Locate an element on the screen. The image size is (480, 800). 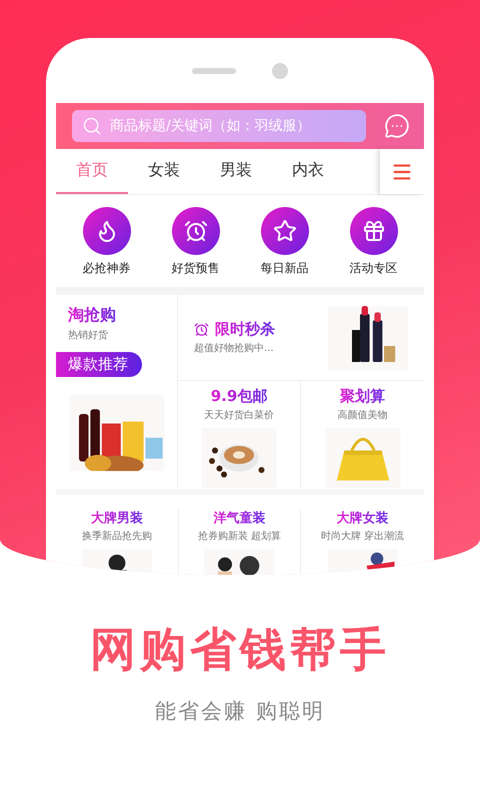
category-tab: 内衣 is located at coordinates (308, 171).